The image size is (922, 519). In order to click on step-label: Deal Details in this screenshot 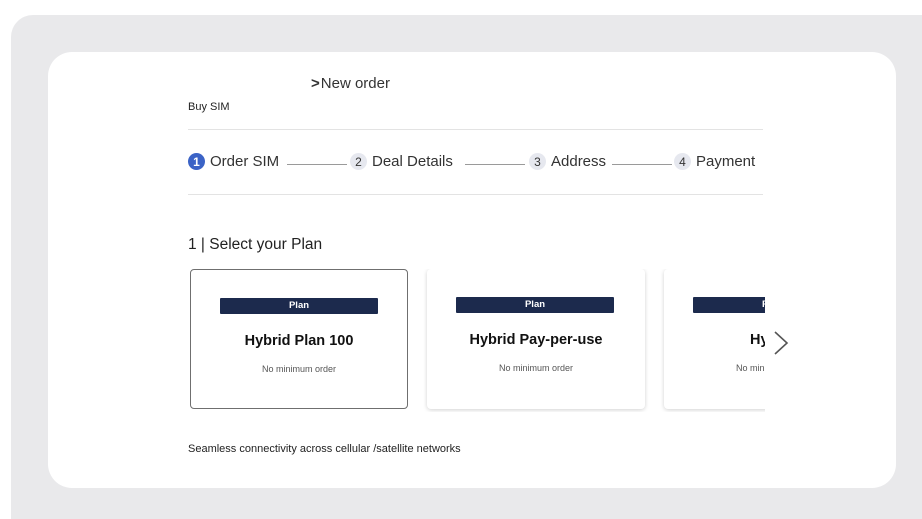, I will do `click(412, 161)`.